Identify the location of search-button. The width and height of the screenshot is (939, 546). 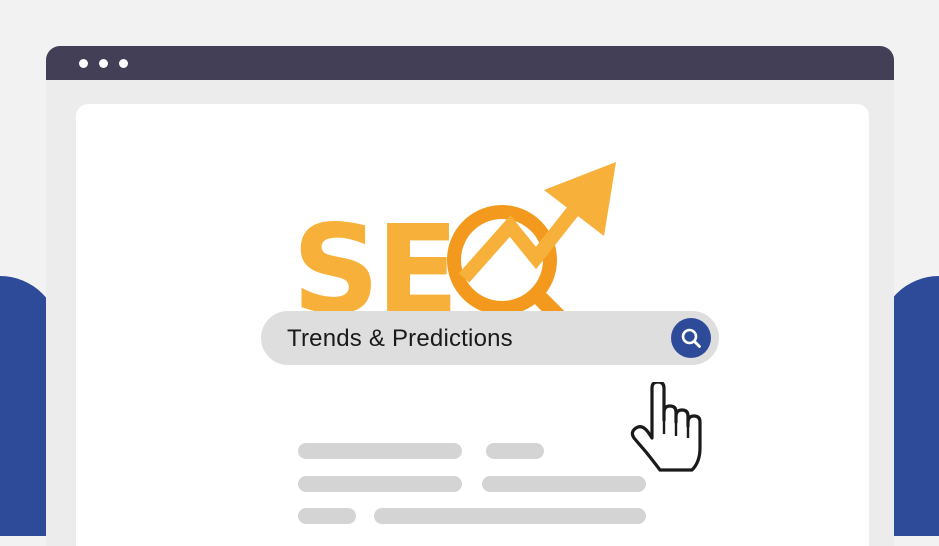
(691, 338).